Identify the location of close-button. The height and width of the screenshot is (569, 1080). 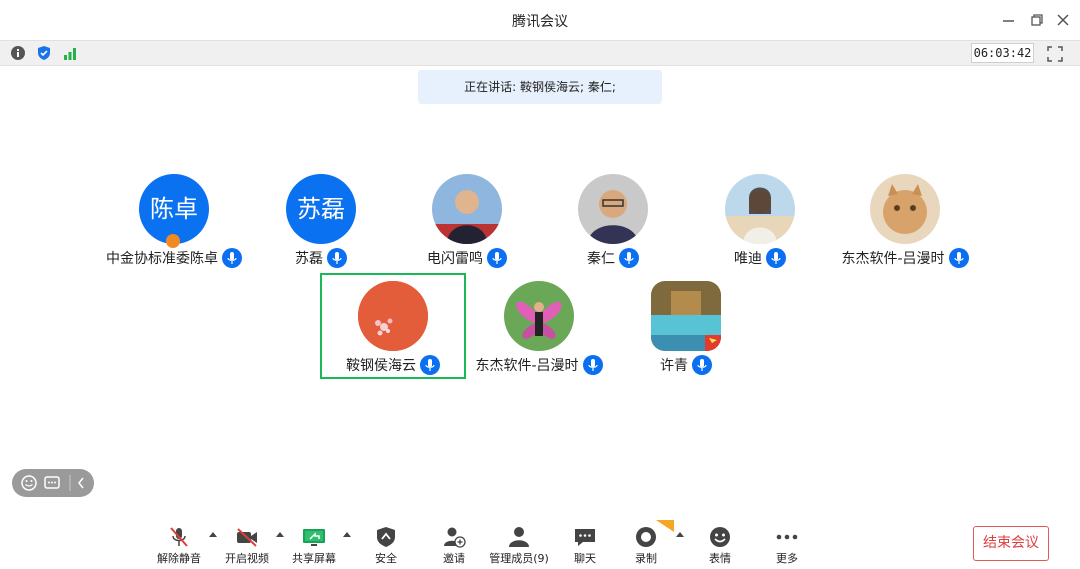
(1063, 20).